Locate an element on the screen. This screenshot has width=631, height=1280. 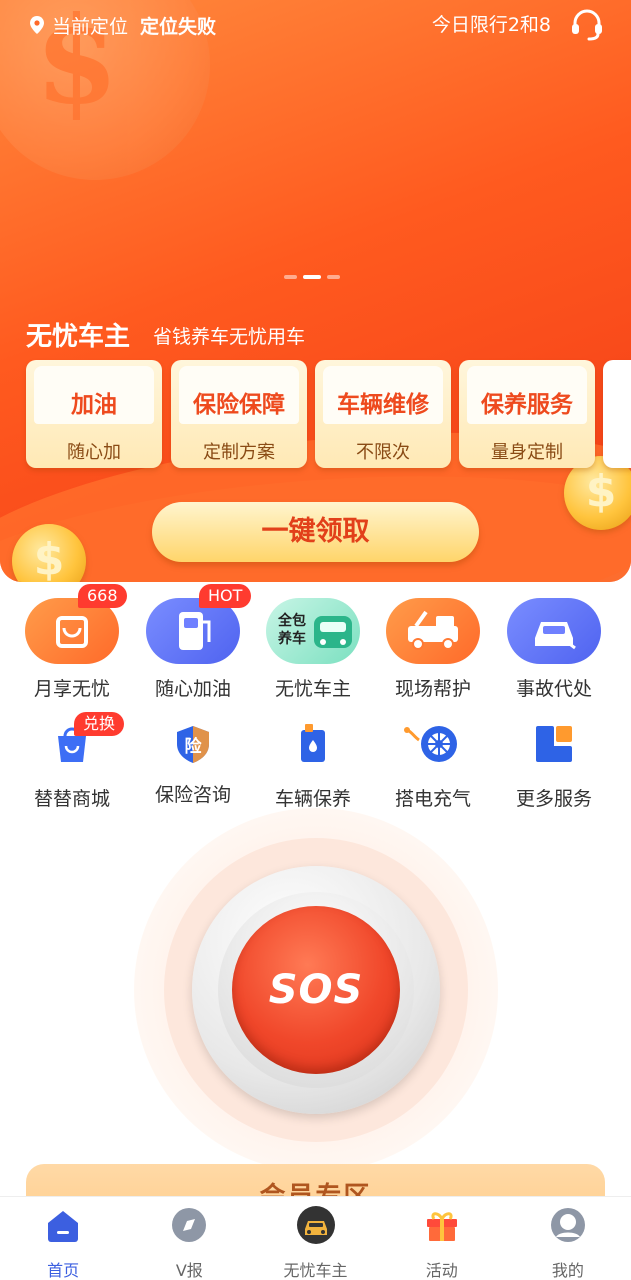
user-icon is located at coordinates (567, 1225).